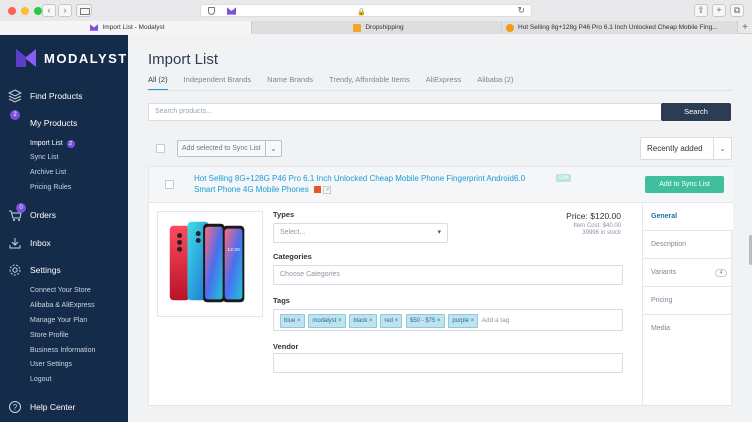 The height and width of the screenshot is (422, 752). What do you see at coordinates (51, 364) in the screenshot?
I see `sidebar-sub-user-settings: User Settings` at bounding box center [51, 364].